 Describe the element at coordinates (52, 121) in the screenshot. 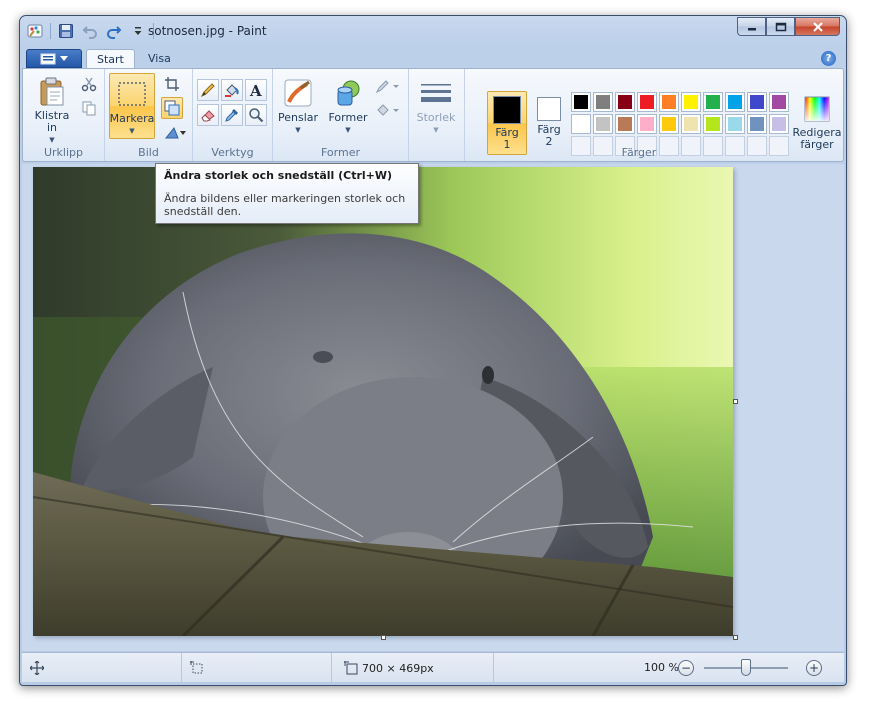

I see `paste-label: Klistra in` at that location.